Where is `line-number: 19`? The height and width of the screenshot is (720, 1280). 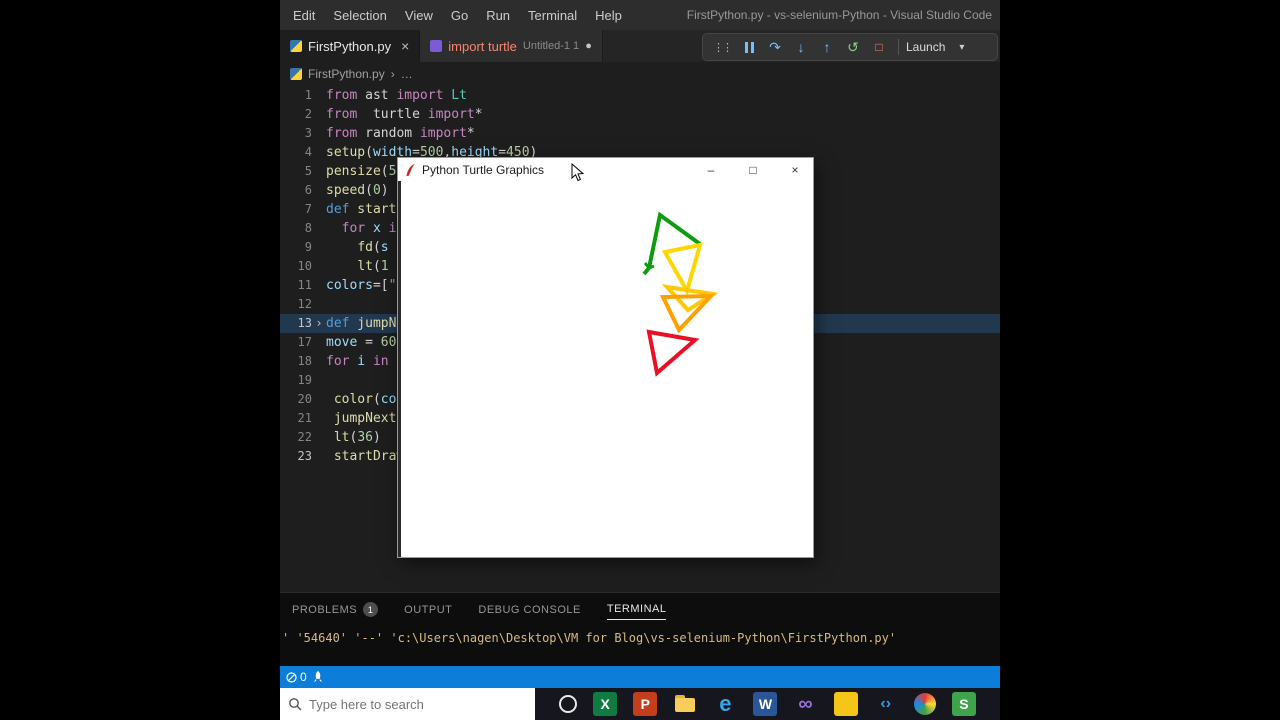 line-number: 19 is located at coordinates (296, 380).